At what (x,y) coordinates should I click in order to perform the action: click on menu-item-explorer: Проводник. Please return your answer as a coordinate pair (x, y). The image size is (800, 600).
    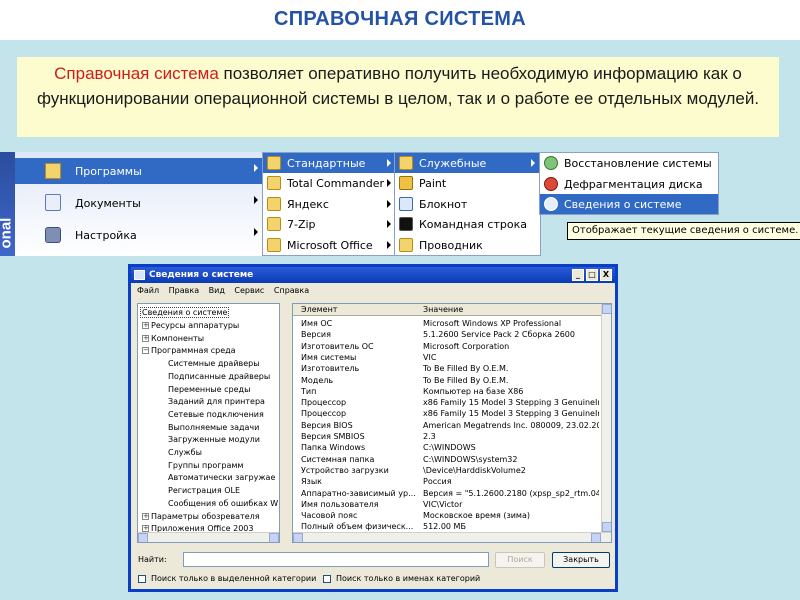
    Looking at the image, I should click on (467, 245).